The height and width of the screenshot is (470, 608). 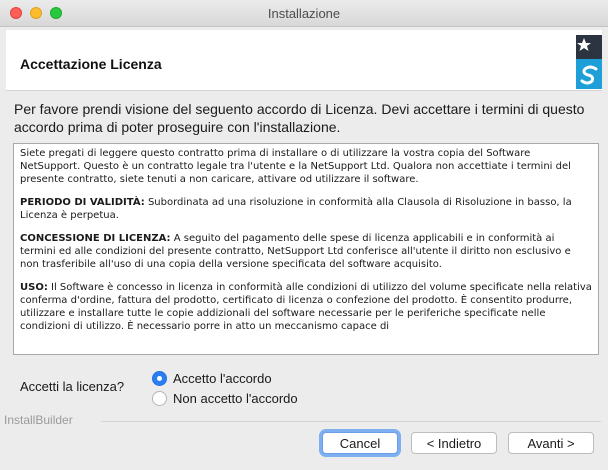 I want to click on radio-label: Non accetto l'accordo, so click(x=235, y=398).